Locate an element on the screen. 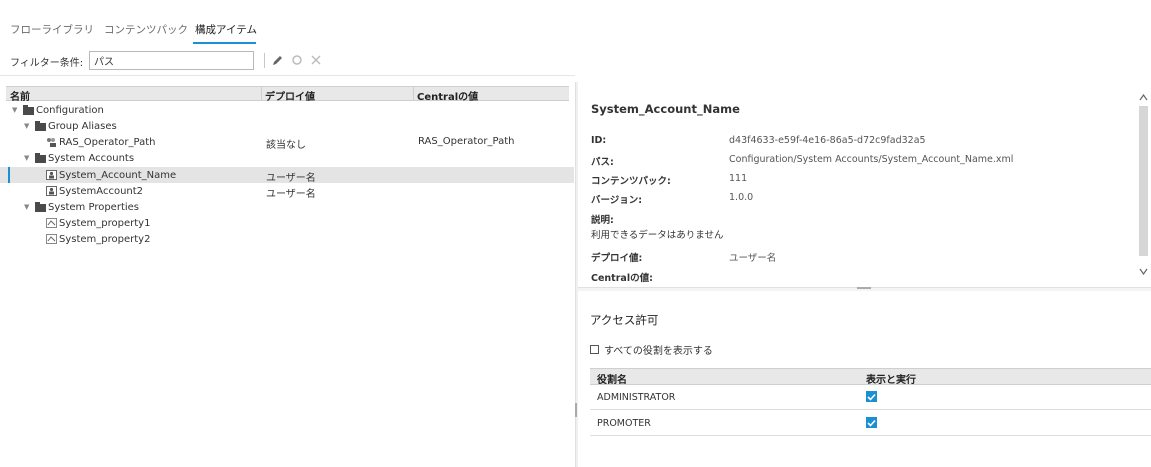 The height and width of the screenshot is (467, 1151). filter-input is located at coordinates (171, 60).